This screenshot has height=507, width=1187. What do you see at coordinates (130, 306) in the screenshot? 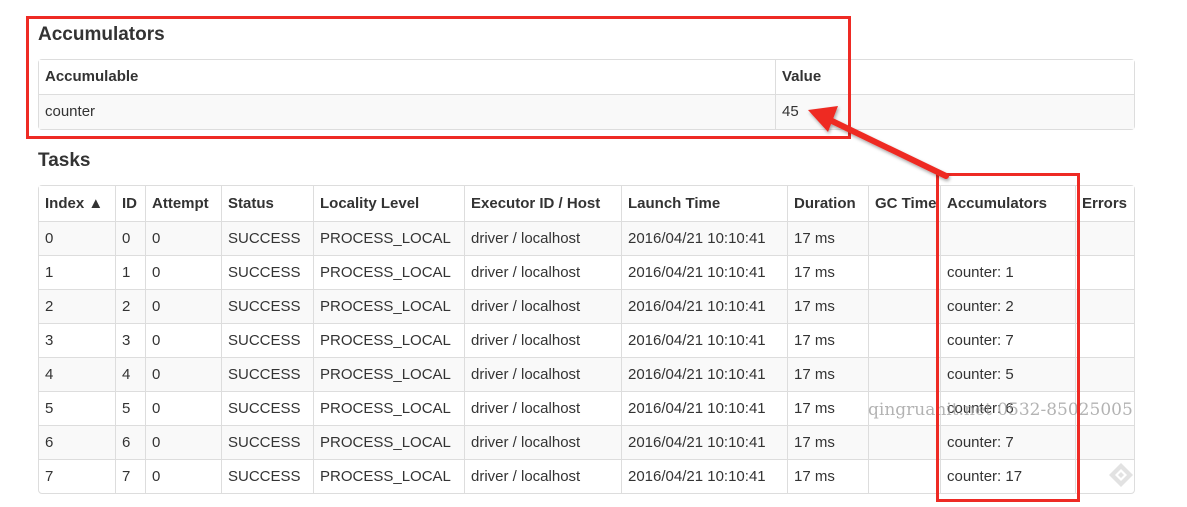
I see `task-id-cell: 2` at bounding box center [130, 306].